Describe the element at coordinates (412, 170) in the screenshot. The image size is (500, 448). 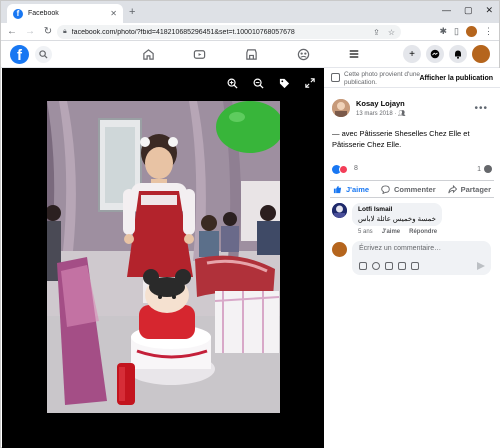
I see `reactions-summary: 8 1` at that location.